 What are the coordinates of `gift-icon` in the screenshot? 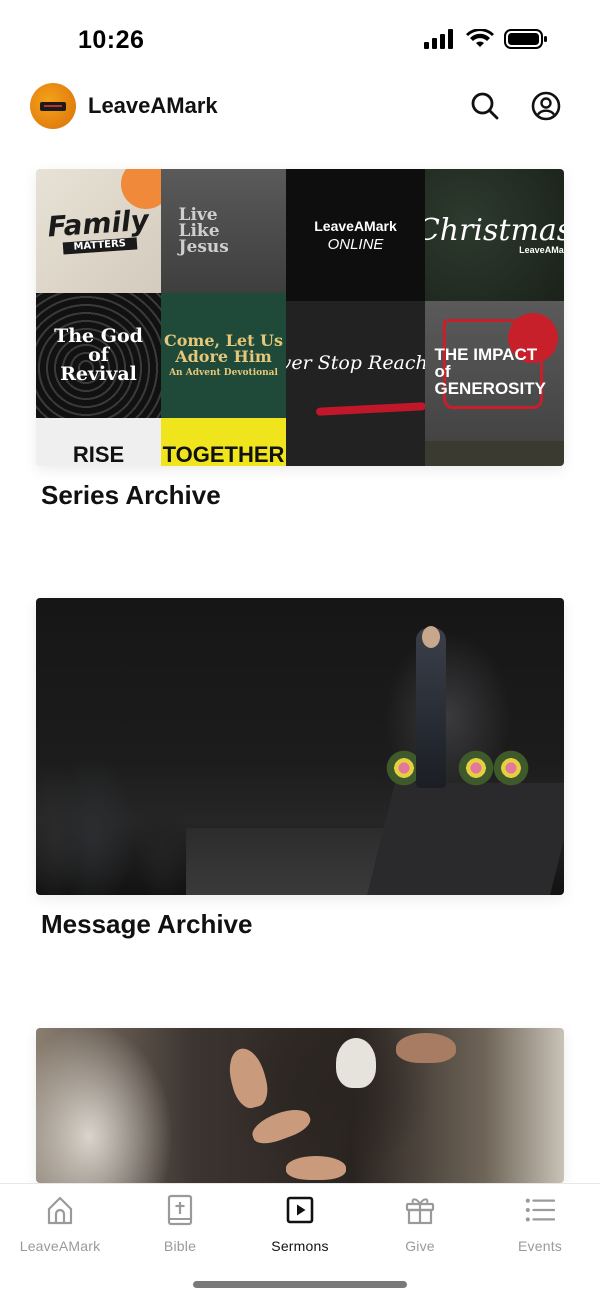 It's located at (420, 1211).